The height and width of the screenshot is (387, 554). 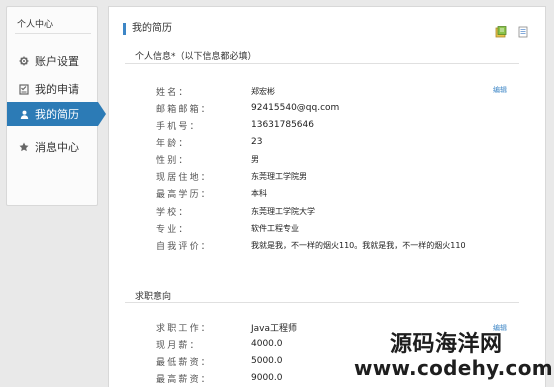 What do you see at coordinates (523, 30) in the screenshot?
I see `document-icon` at bounding box center [523, 30].